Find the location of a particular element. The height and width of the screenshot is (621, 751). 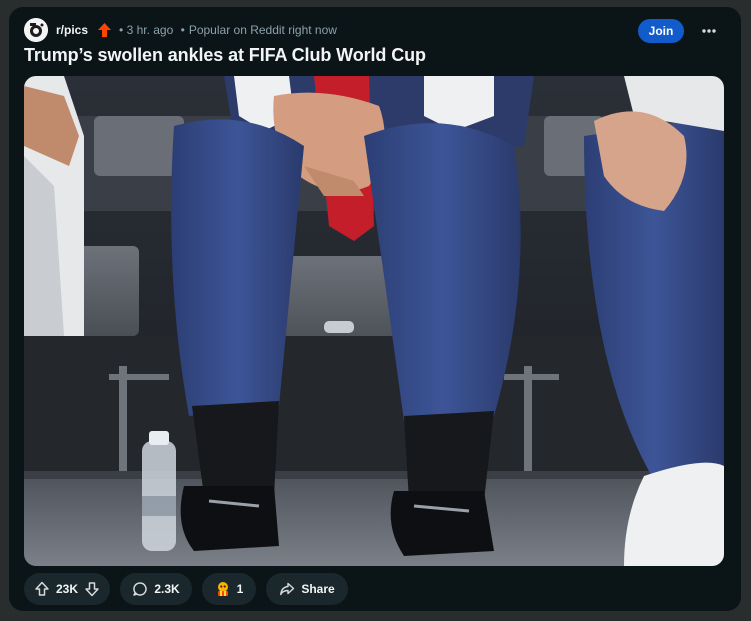

award-button: 1 is located at coordinates (229, 589).